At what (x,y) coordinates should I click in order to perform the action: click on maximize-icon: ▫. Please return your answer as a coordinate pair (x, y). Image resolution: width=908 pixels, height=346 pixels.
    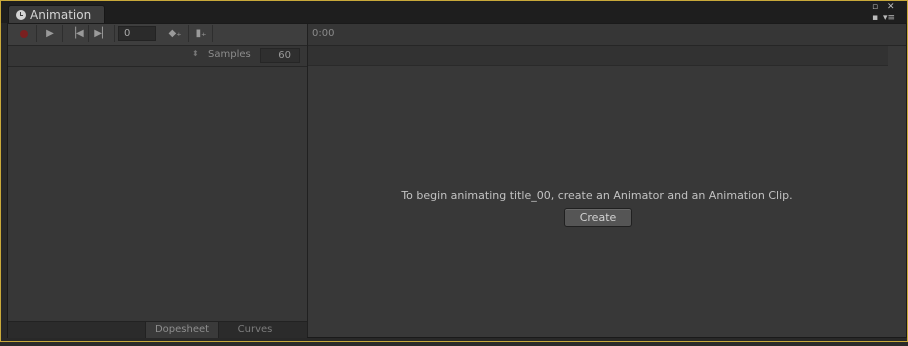
    Looking at the image, I should click on (875, 7).